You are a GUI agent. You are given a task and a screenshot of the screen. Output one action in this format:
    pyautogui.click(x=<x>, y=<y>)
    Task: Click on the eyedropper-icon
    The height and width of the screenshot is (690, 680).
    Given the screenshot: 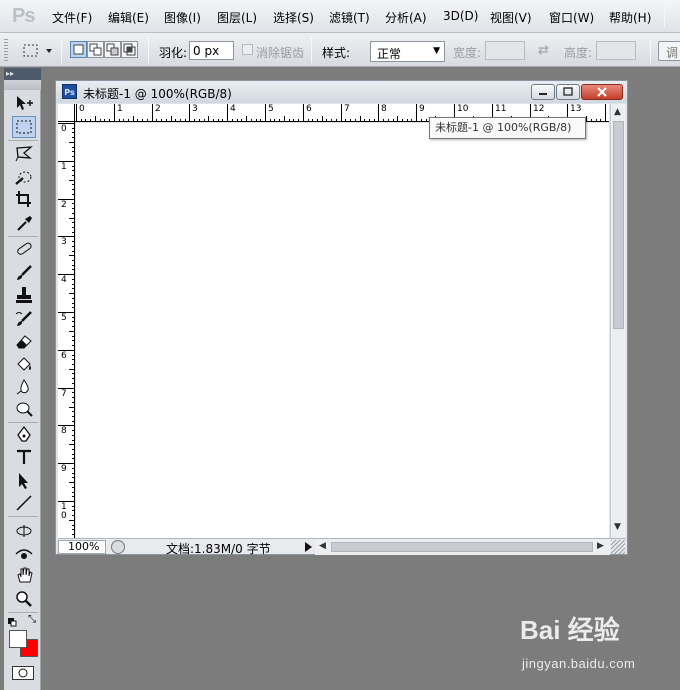 What is the action you would take?
    pyautogui.click(x=24, y=223)
    